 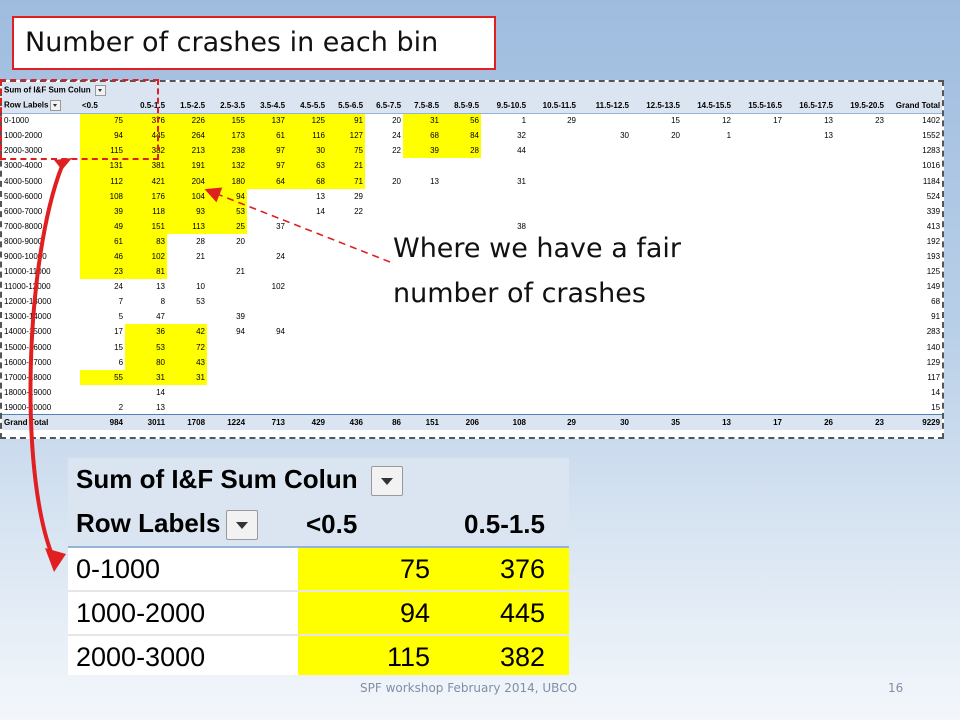 What do you see at coordinates (397, 121) in the screenshot?
I see `table-cell: 20` at bounding box center [397, 121].